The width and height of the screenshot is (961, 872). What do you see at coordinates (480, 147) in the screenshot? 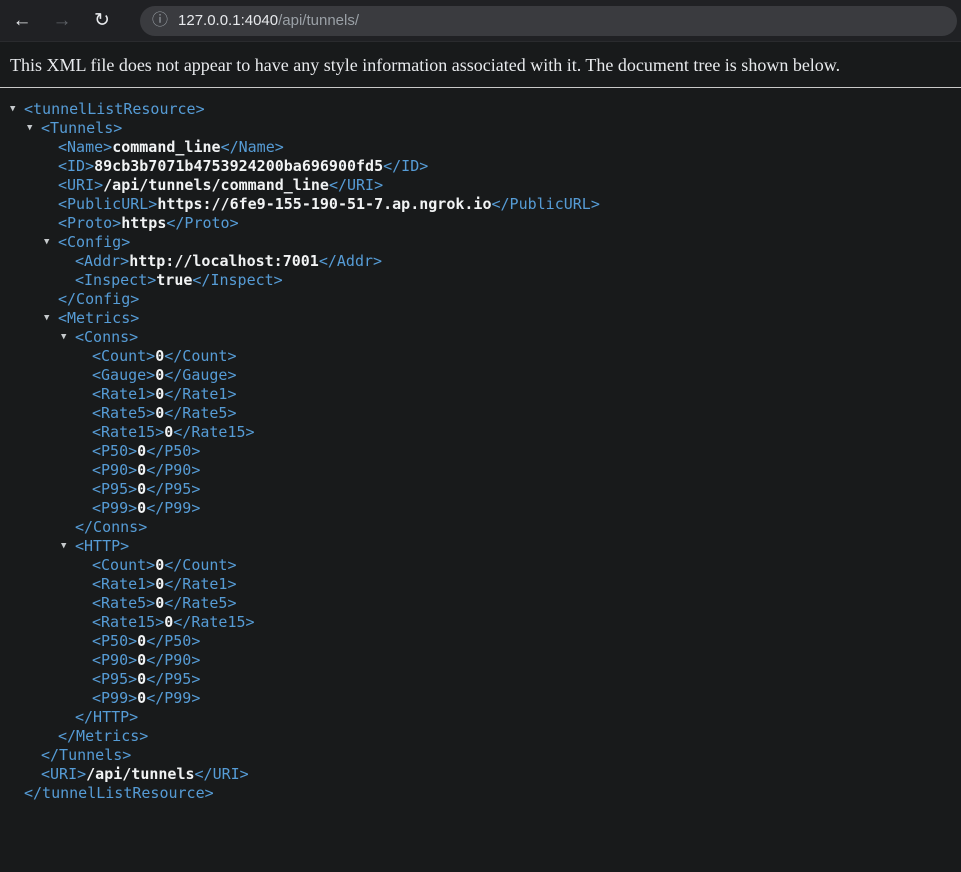
I see `xml-line: <Name>command_line</Name>` at bounding box center [480, 147].